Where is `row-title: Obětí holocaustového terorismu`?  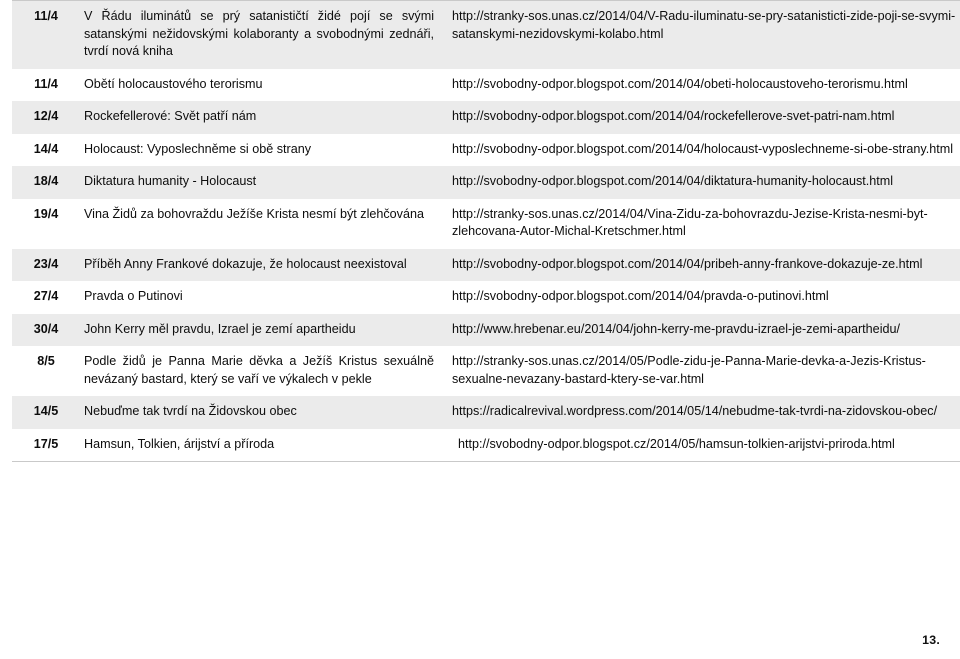 row-title: Obětí holocaustového terorismu is located at coordinates (173, 83).